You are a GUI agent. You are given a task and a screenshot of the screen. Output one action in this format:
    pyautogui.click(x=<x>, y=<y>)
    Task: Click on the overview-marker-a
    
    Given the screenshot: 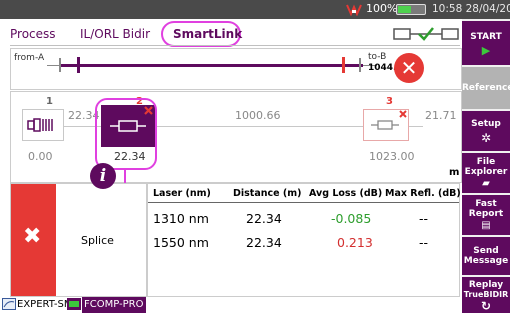 What is the action you would take?
    pyautogui.click(x=78, y=65)
    